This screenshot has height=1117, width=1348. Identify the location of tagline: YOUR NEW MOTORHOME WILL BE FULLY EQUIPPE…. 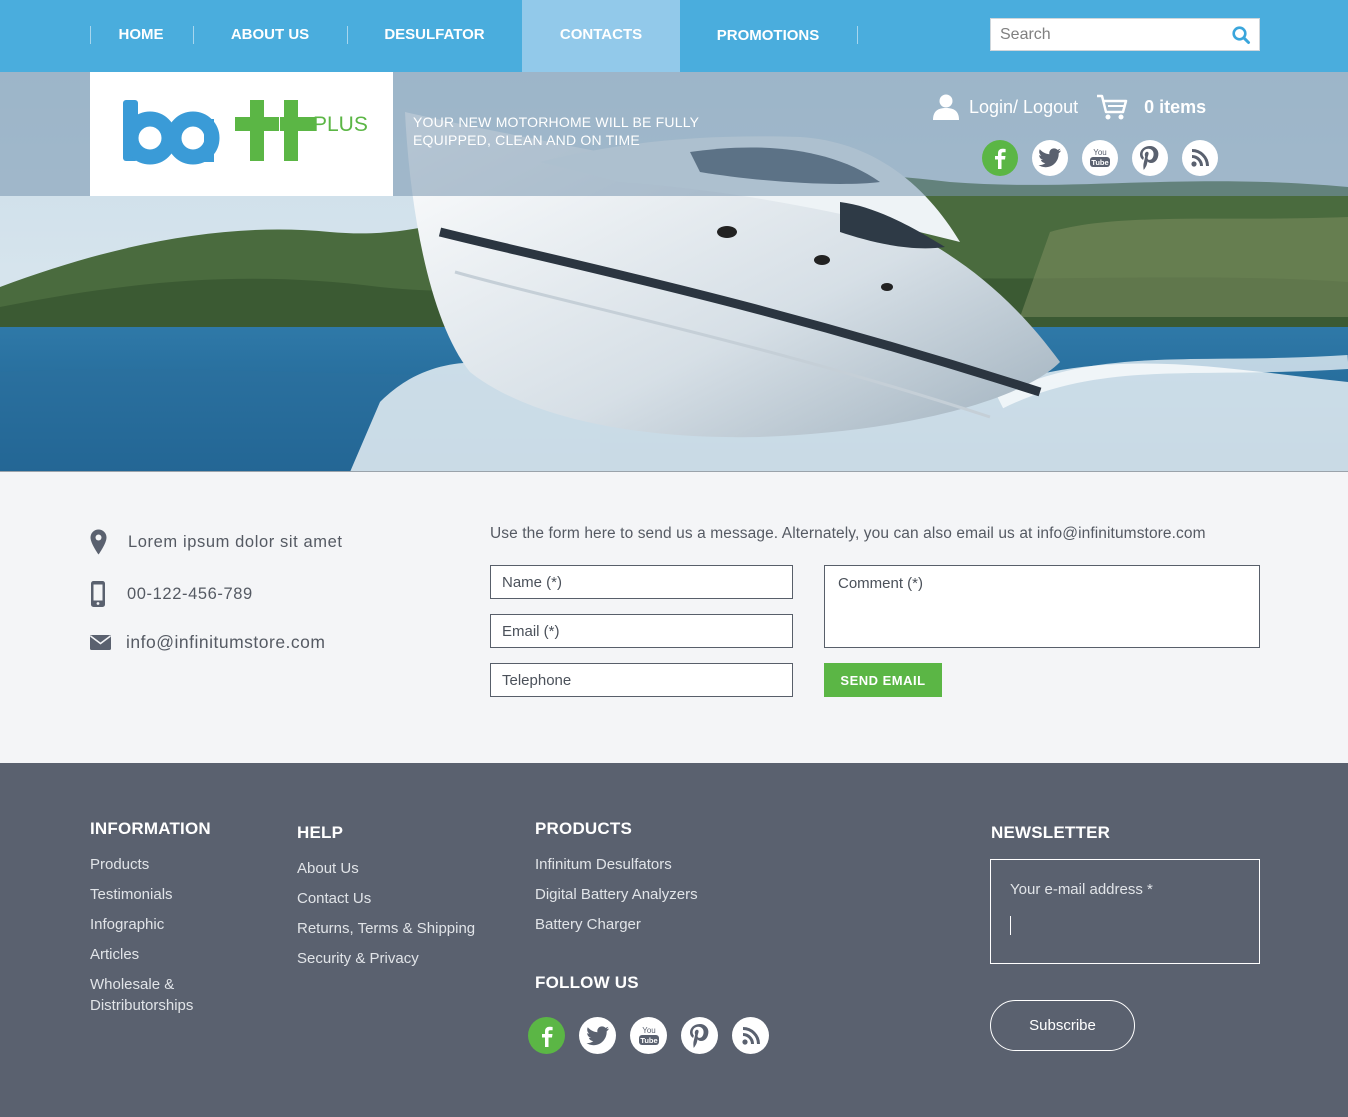
(556, 131).